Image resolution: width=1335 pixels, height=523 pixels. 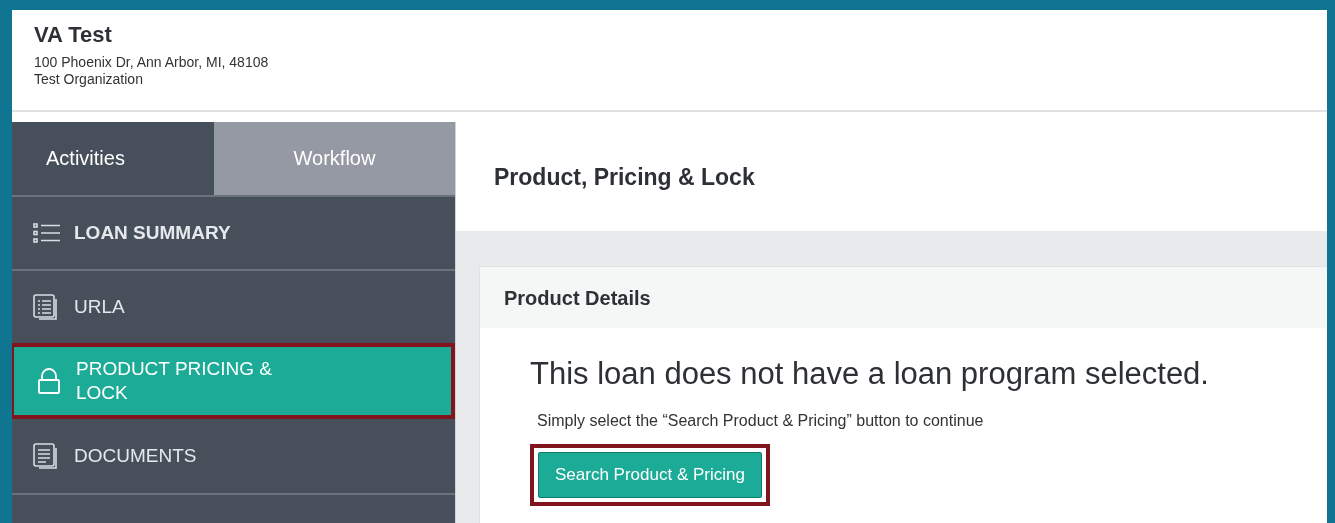 What do you see at coordinates (891, 176) in the screenshot?
I see `page-title: Product, Pricing & Lock` at bounding box center [891, 176].